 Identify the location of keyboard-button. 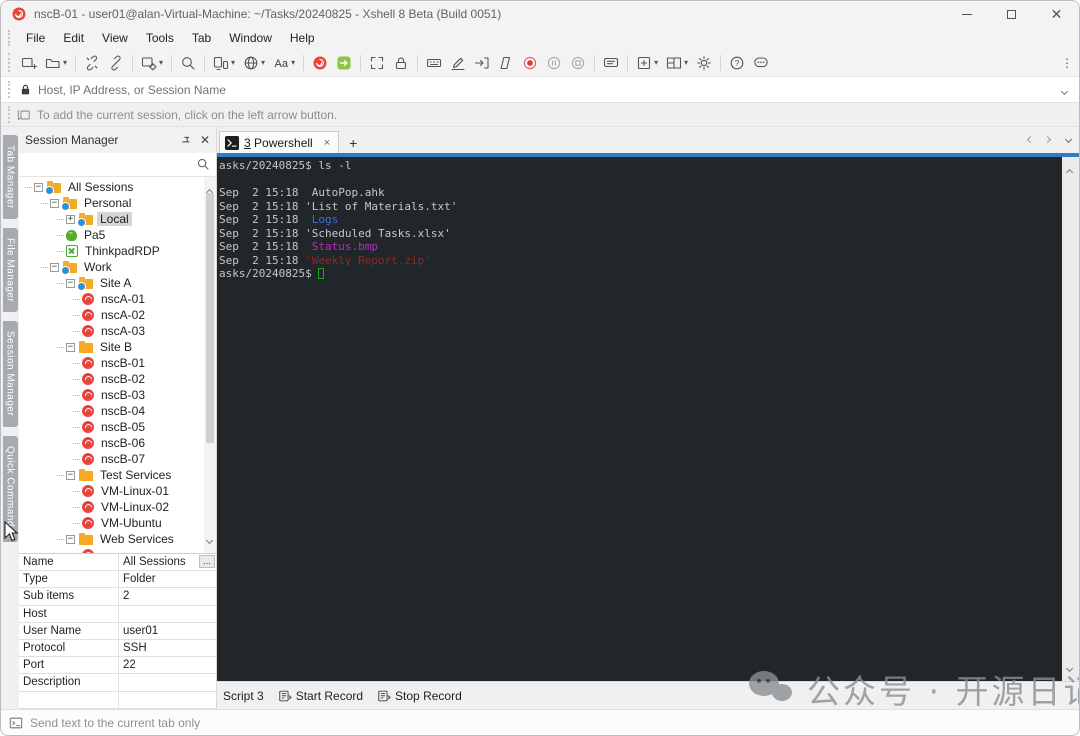
(434, 63).